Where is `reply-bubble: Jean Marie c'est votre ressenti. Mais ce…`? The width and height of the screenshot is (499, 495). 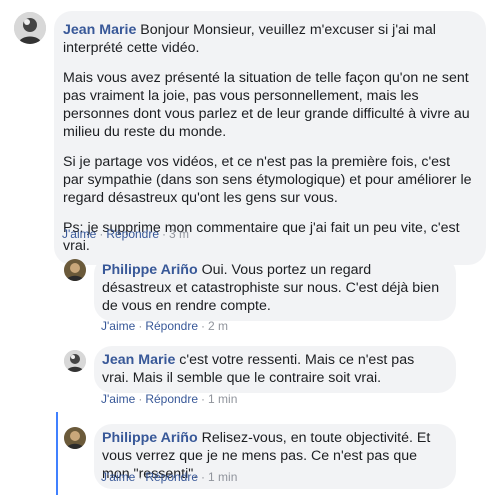 reply-bubble: Jean Marie c'est votre ressenti. Mais ce… is located at coordinates (275, 369).